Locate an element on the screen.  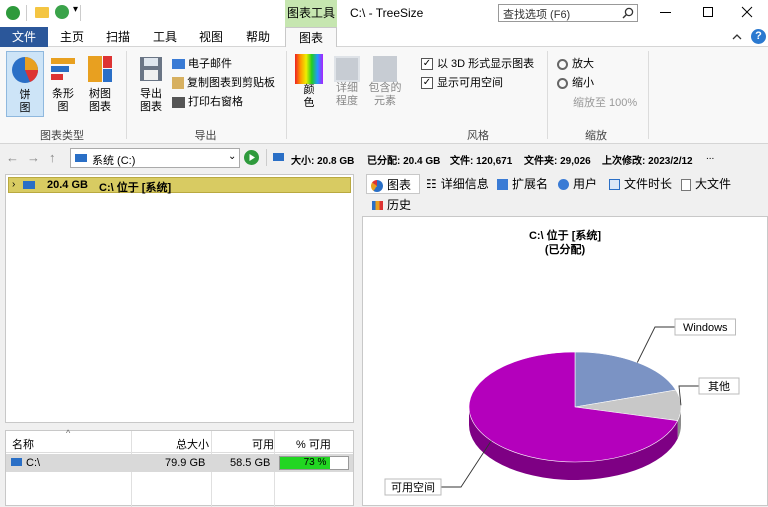
show-free-space-checkbox: ✓ 显示可用空间 is located at coordinates (462, 82).